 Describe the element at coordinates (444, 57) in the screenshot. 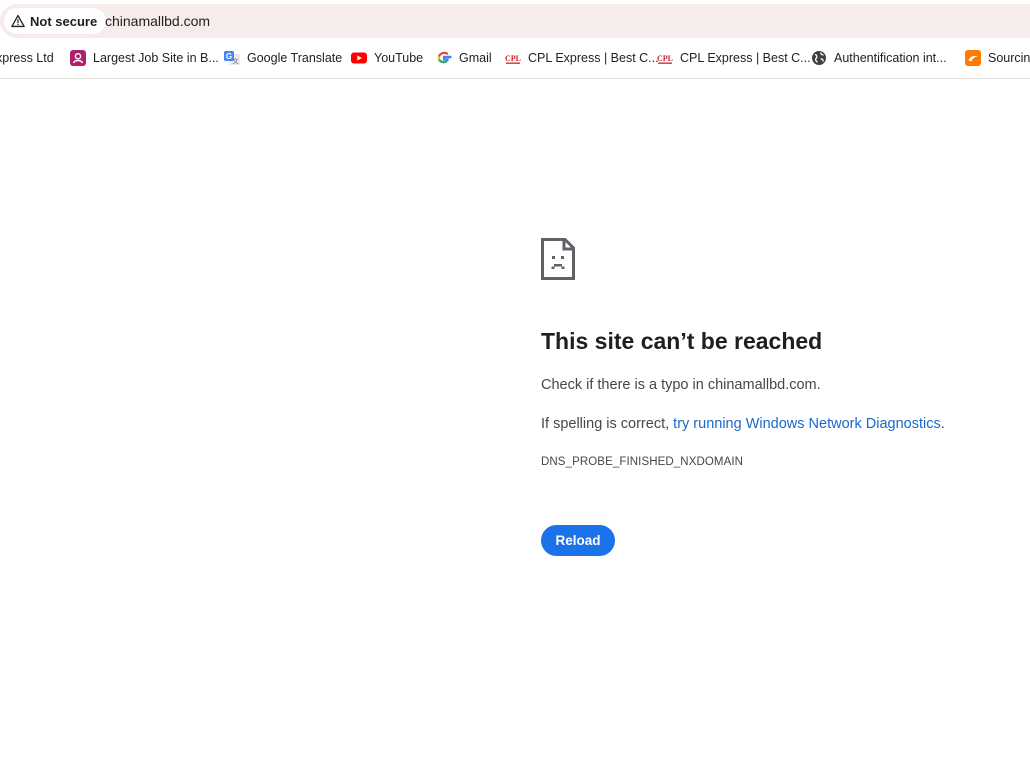

I see `google-icon` at that location.